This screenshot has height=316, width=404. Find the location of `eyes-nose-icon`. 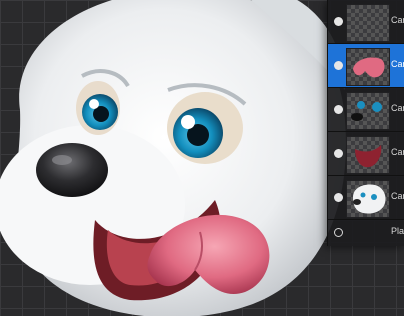

eyes-nose-icon is located at coordinates (366, 111).